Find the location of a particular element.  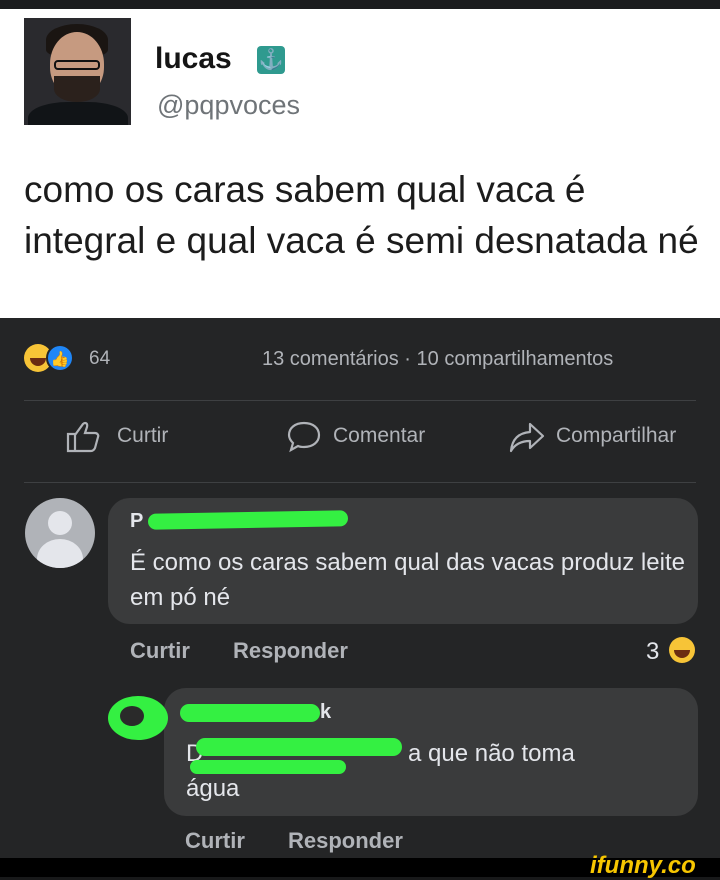

top-bar is located at coordinates (360, 4).